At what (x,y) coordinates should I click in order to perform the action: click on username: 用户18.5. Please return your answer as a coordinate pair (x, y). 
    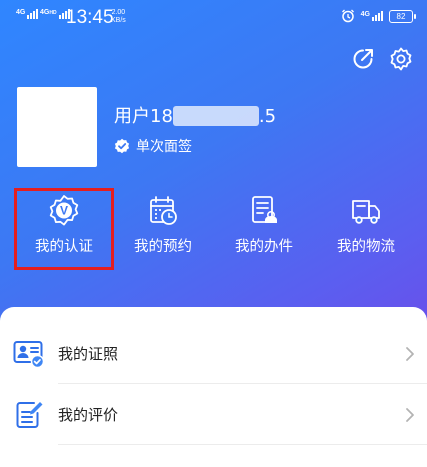
    Looking at the image, I should click on (195, 116).